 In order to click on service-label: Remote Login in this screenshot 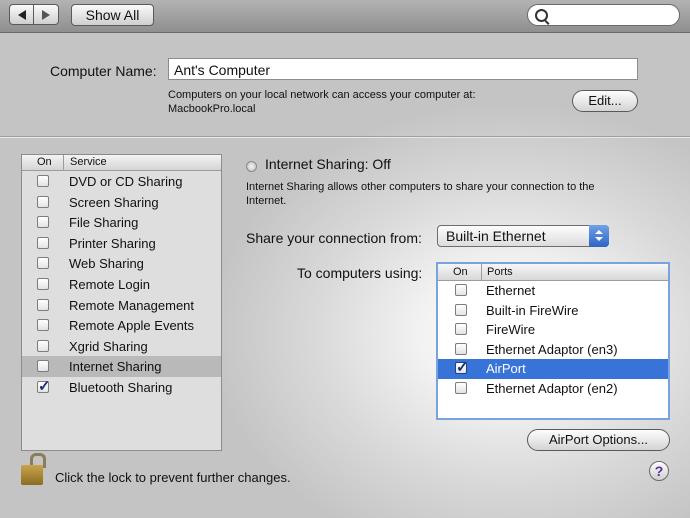, I will do `click(109, 284)`.